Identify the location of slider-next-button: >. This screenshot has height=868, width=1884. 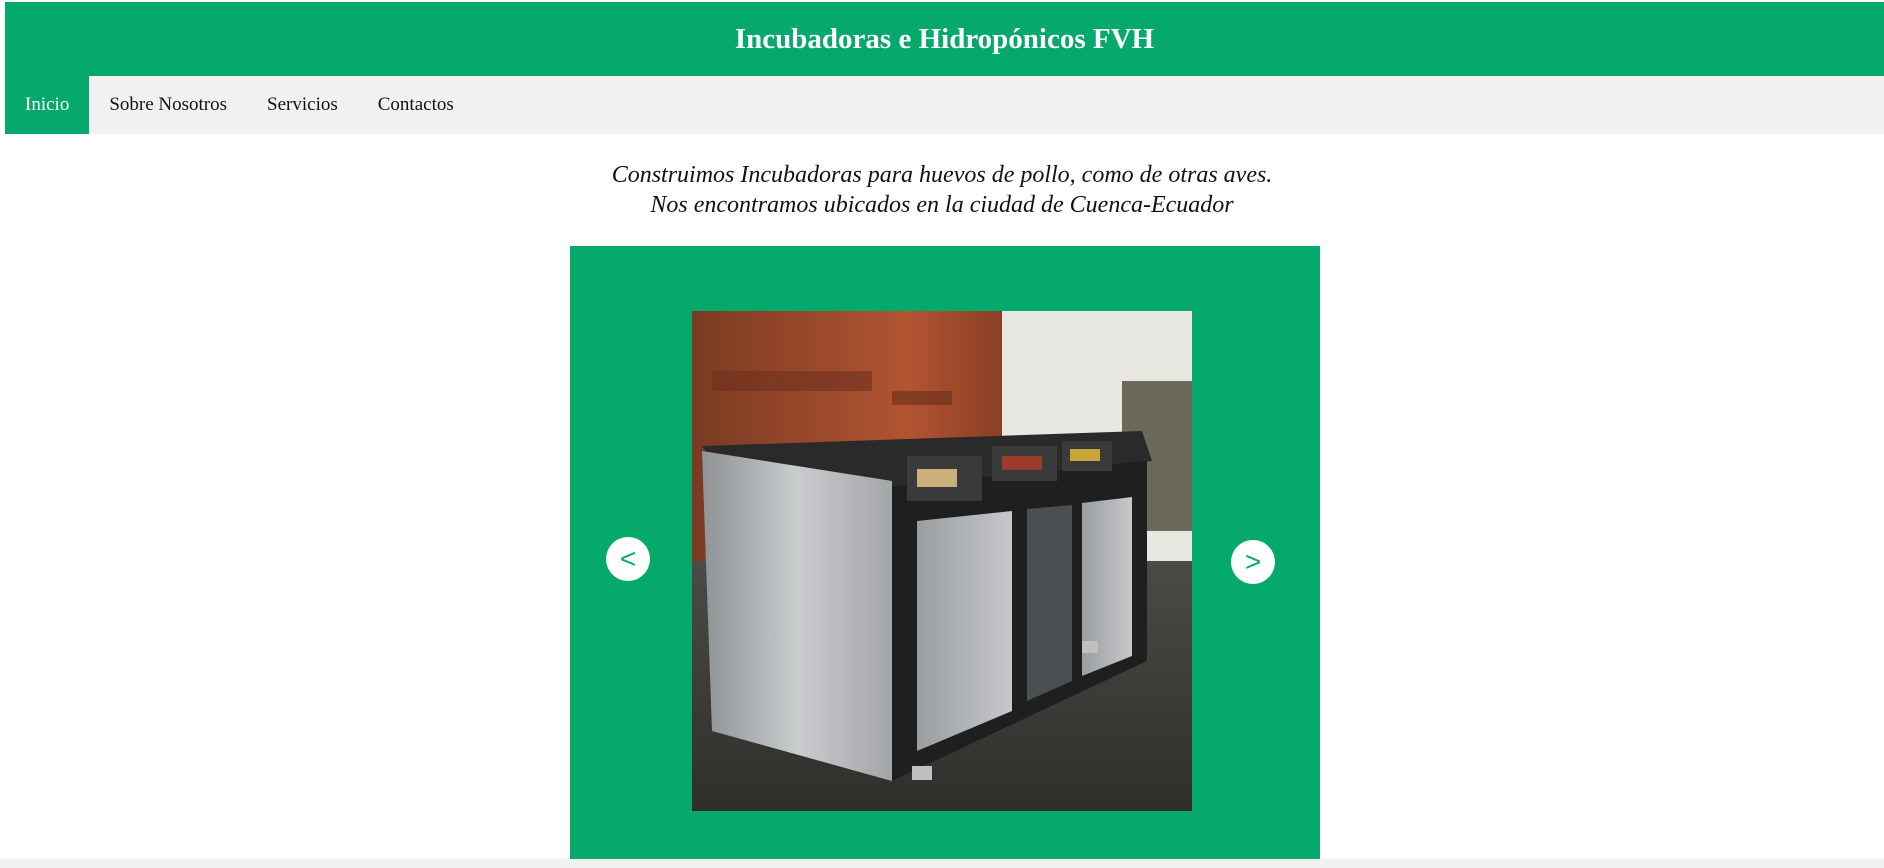
(1253, 562).